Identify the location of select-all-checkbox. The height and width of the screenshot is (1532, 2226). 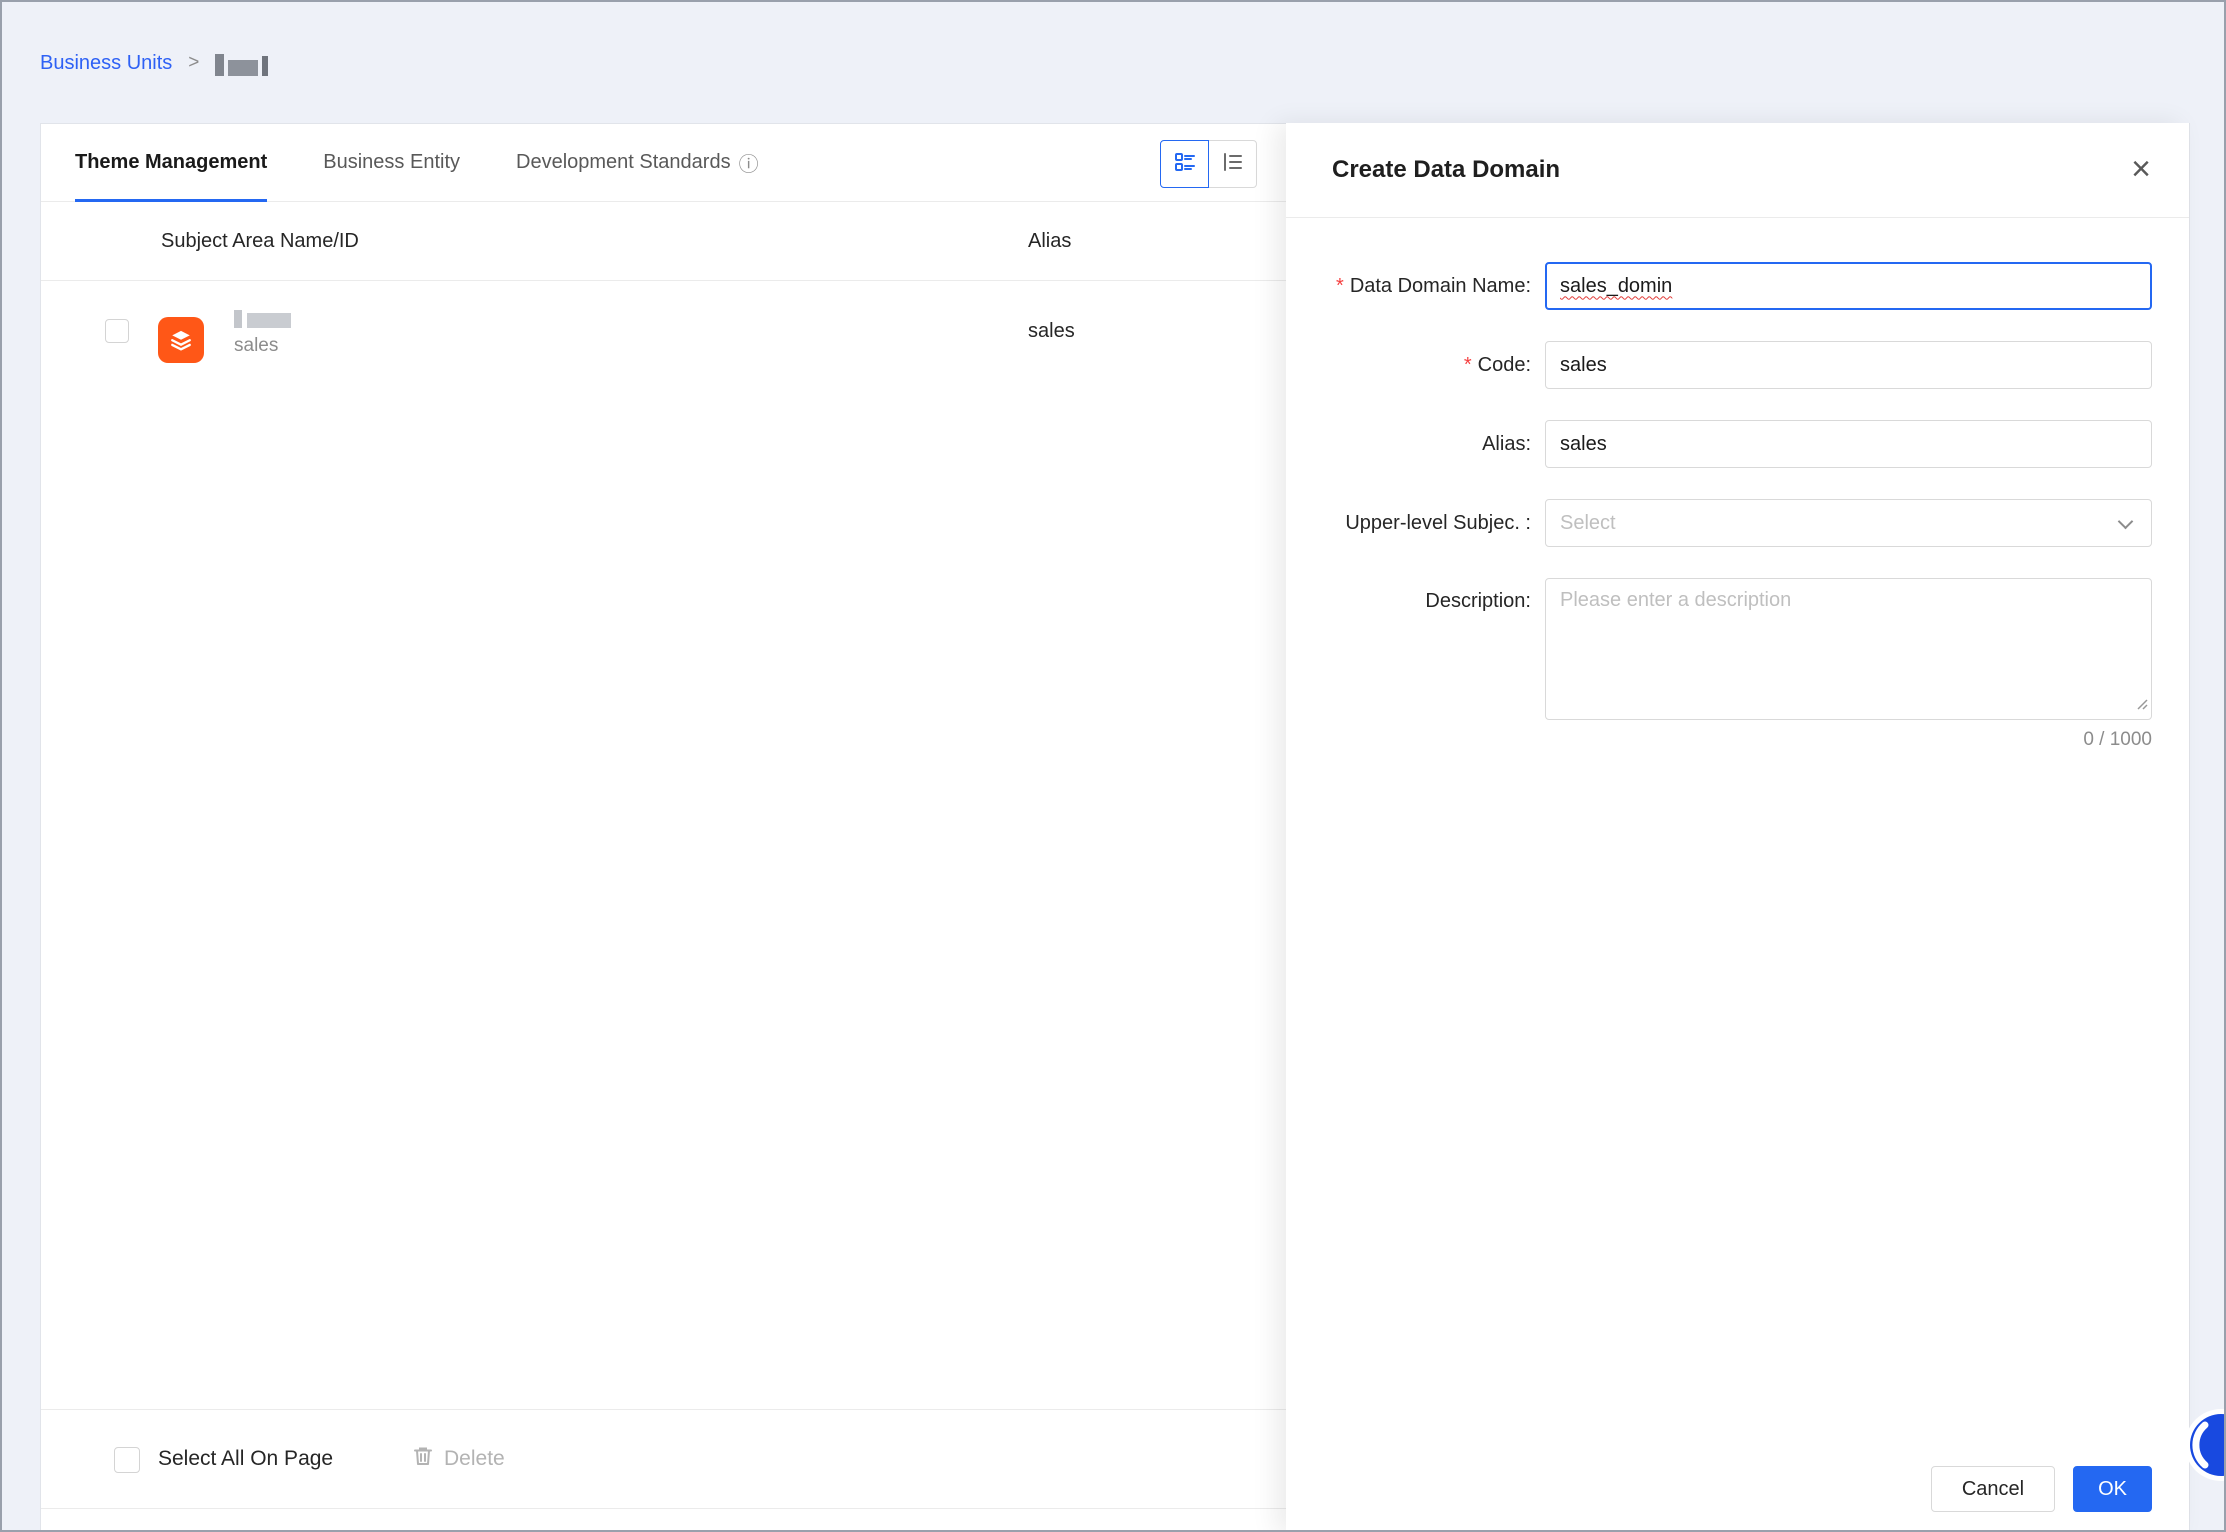
(127, 1460).